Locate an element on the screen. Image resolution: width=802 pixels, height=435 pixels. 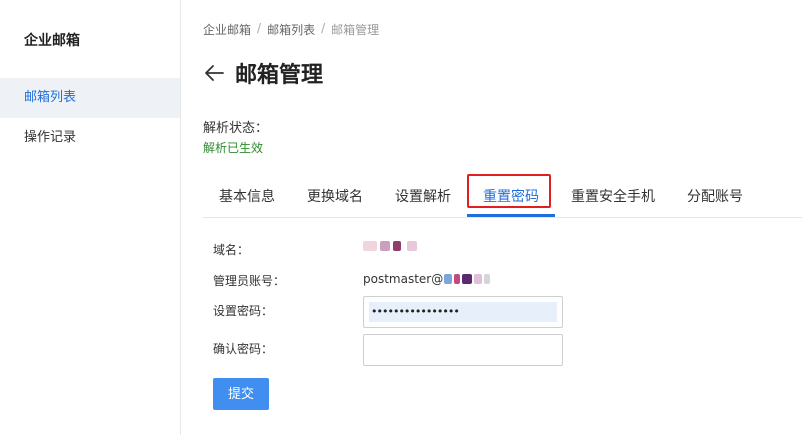
domain-label: 域名： is located at coordinates (231, 250).